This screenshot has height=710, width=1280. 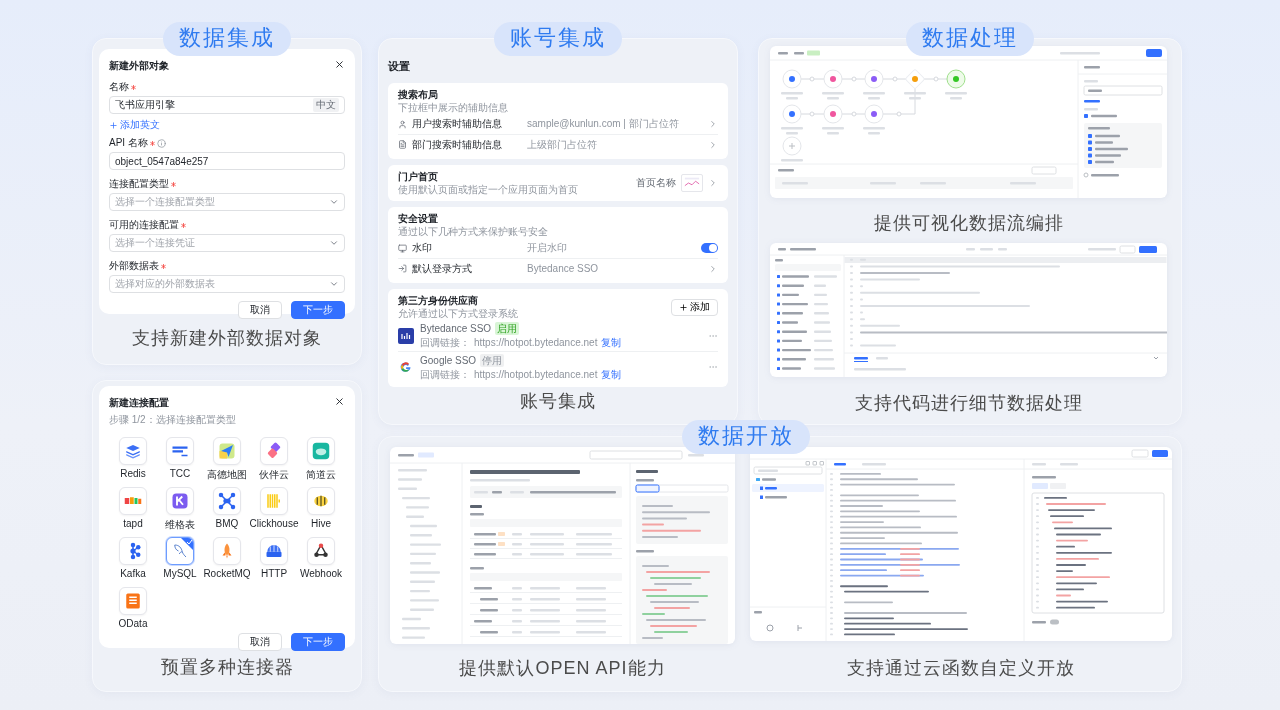 I want to click on section-title: 第三方身份供应商, so click(x=438, y=300).